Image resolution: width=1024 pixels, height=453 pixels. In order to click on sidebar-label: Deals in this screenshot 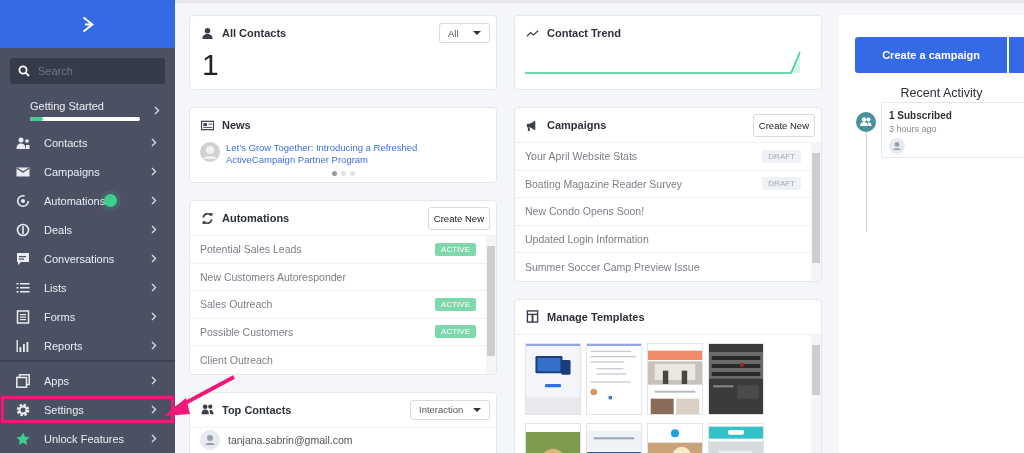, I will do `click(59, 229)`.